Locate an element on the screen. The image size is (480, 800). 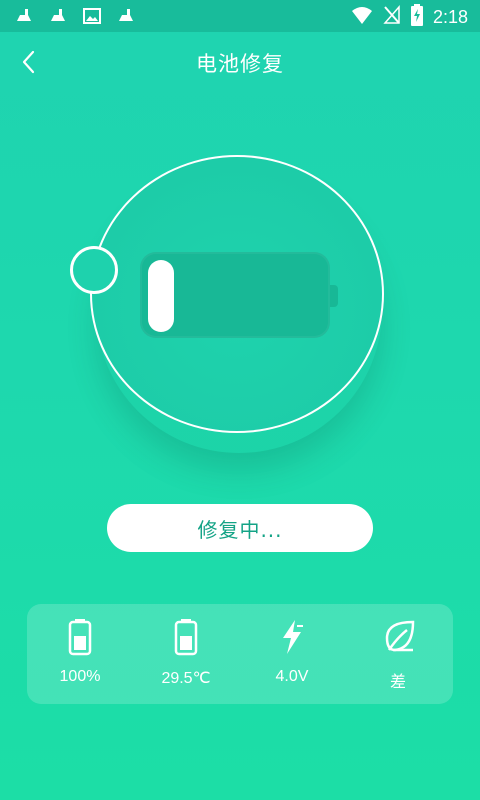
page-title: 电池修复 is located at coordinates (240, 64).